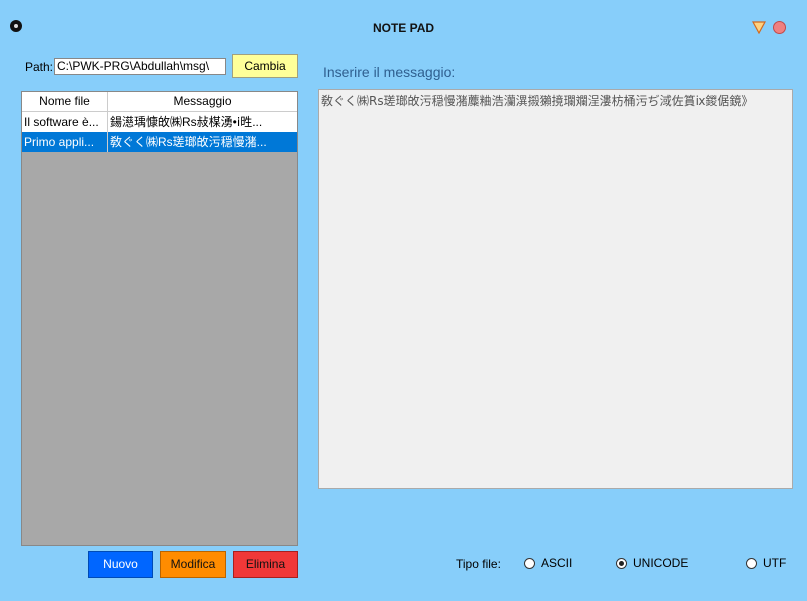 The image size is (807, 601). I want to click on delete-button: Elimina, so click(265, 564).